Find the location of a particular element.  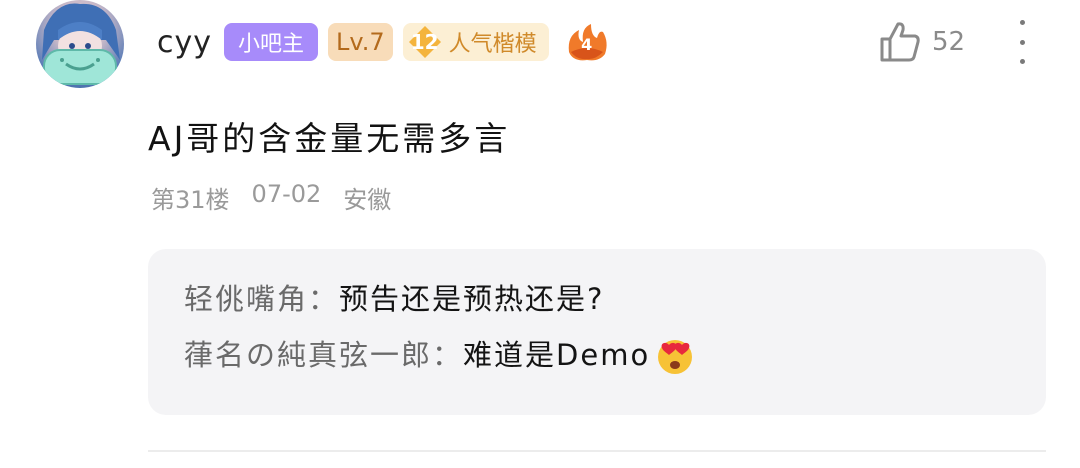

comment-meta: 第31楼 07-02 安徽 is located at coordinates (271, 197).